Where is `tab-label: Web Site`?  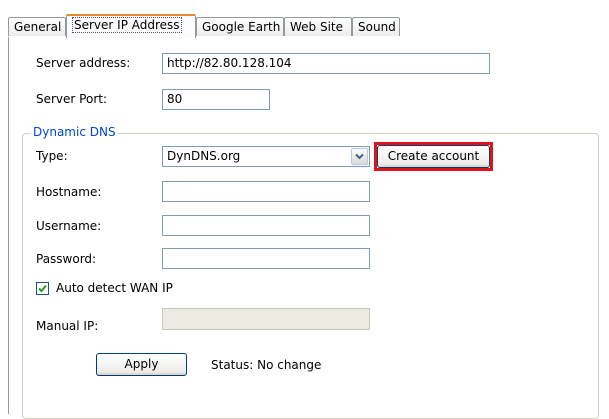
tab-label: Web Site is located at coordinates (317, 27).